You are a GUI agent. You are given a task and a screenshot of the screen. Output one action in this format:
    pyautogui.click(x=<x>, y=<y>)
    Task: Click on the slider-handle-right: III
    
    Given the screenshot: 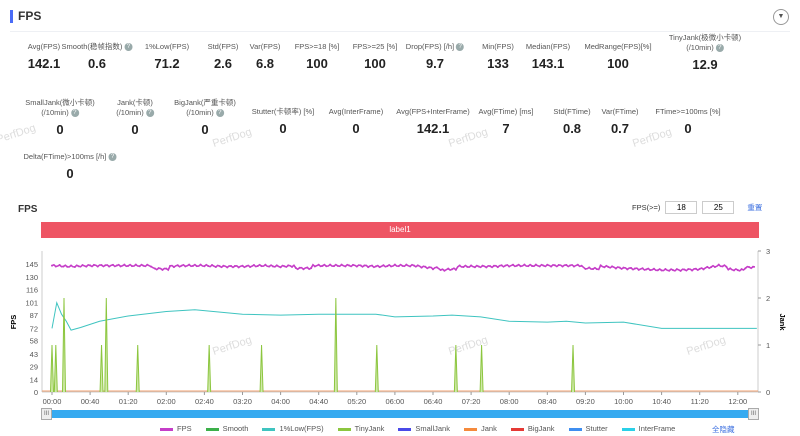 What is the action you would take?
    pyautogui.click(x=753, y=414)
    